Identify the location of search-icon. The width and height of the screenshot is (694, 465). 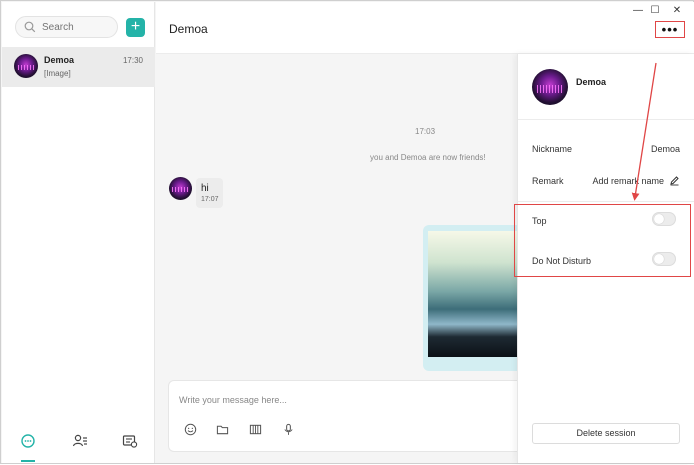
(30, 27).